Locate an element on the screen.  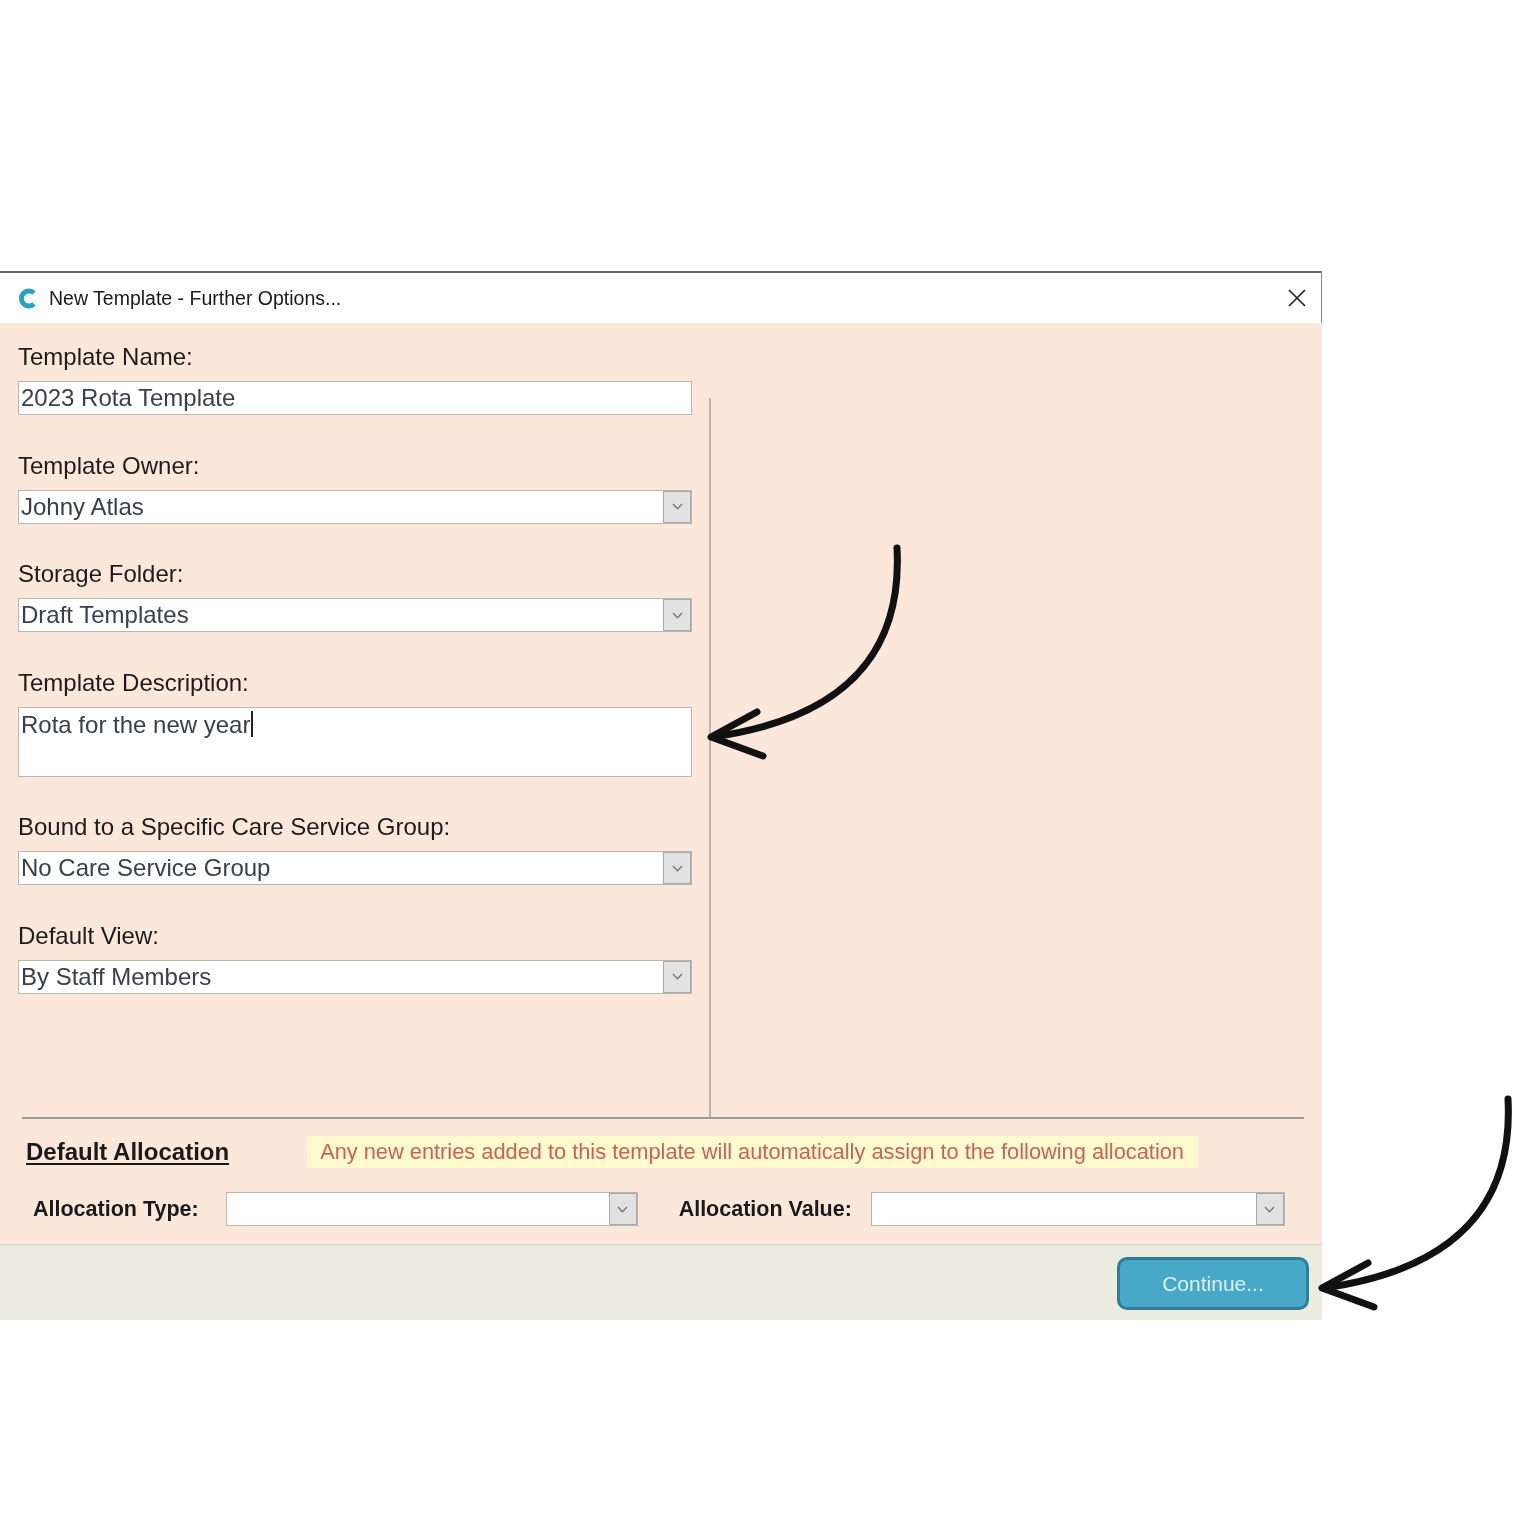
dropdown-field: No Care Service Group is located at coordinates (355, 868).